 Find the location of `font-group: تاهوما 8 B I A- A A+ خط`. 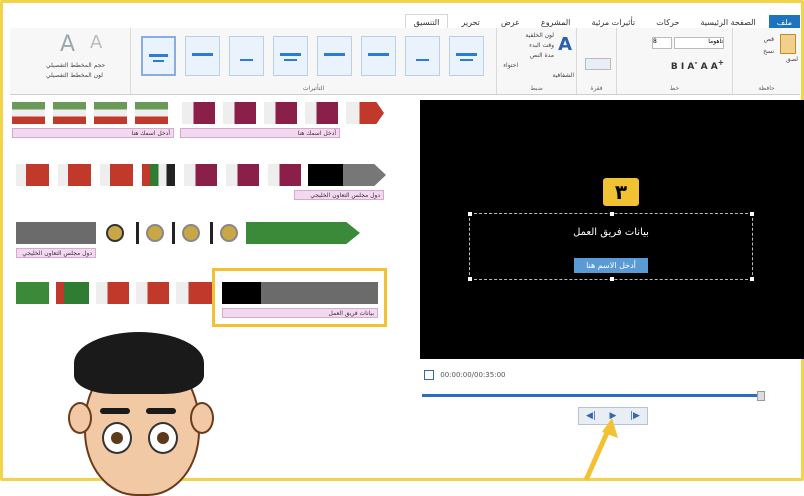

font-group: تاهوما 8 B I A- A A+ خط is located at coordinates (674, 61).